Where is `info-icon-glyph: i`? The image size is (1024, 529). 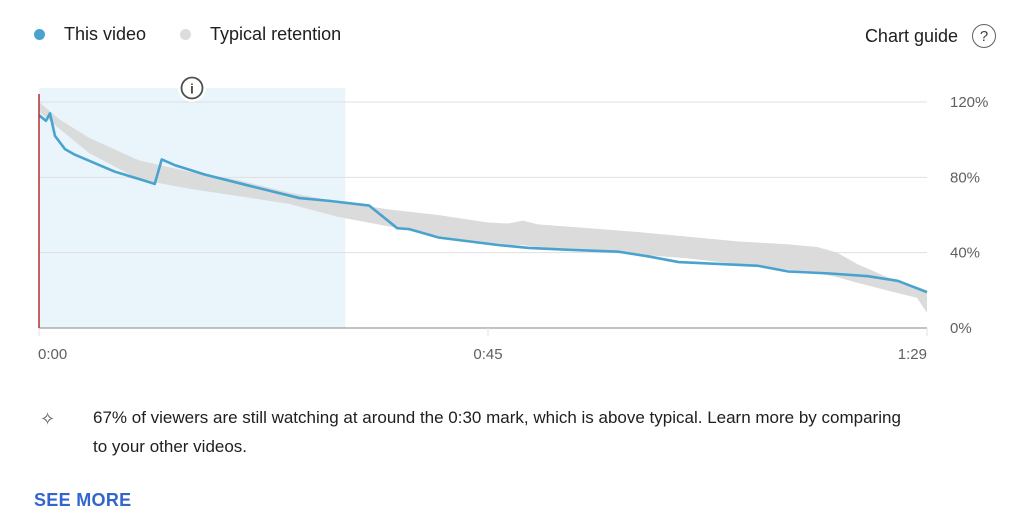 info-icon-glyph: i is located at coordinates (192, 89).